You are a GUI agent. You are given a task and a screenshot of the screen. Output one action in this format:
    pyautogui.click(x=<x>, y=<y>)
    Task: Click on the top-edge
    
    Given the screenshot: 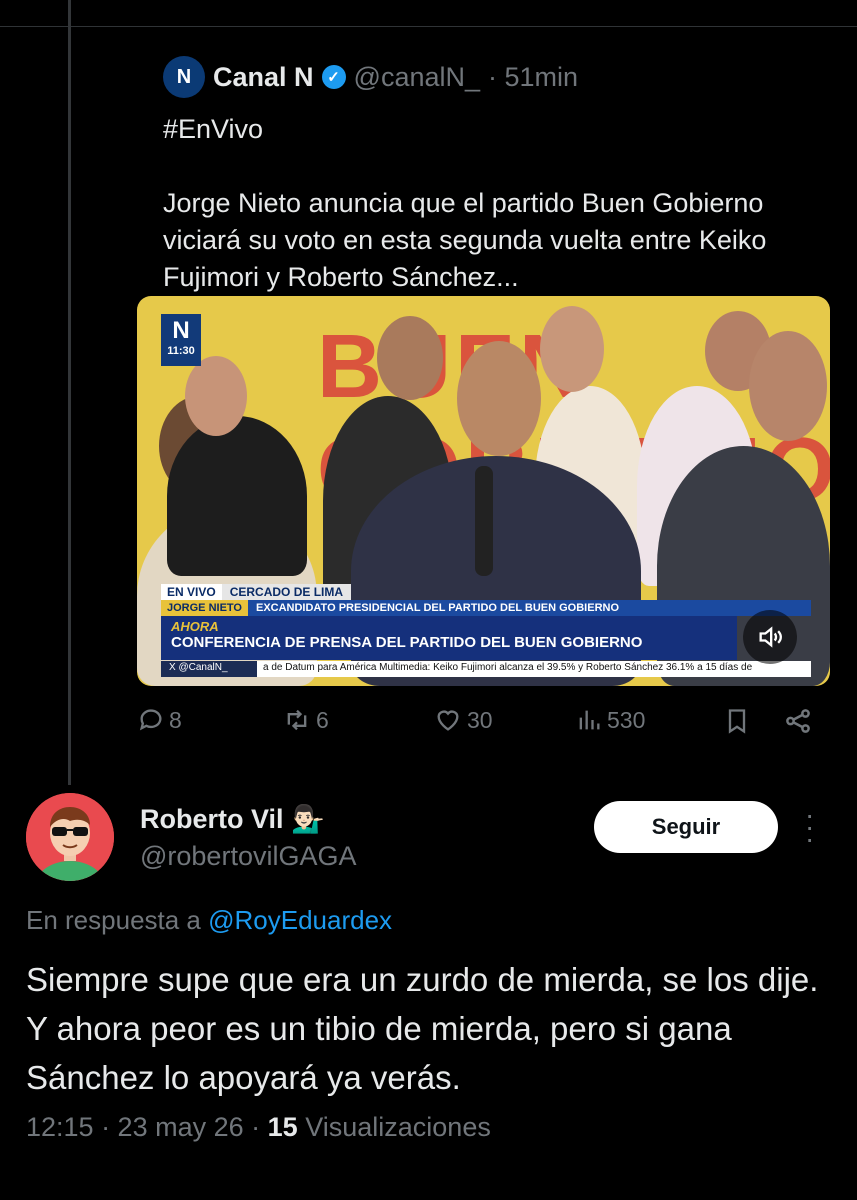 What is the action you would take?
    pyautogui.click(x=428, y=13)
    